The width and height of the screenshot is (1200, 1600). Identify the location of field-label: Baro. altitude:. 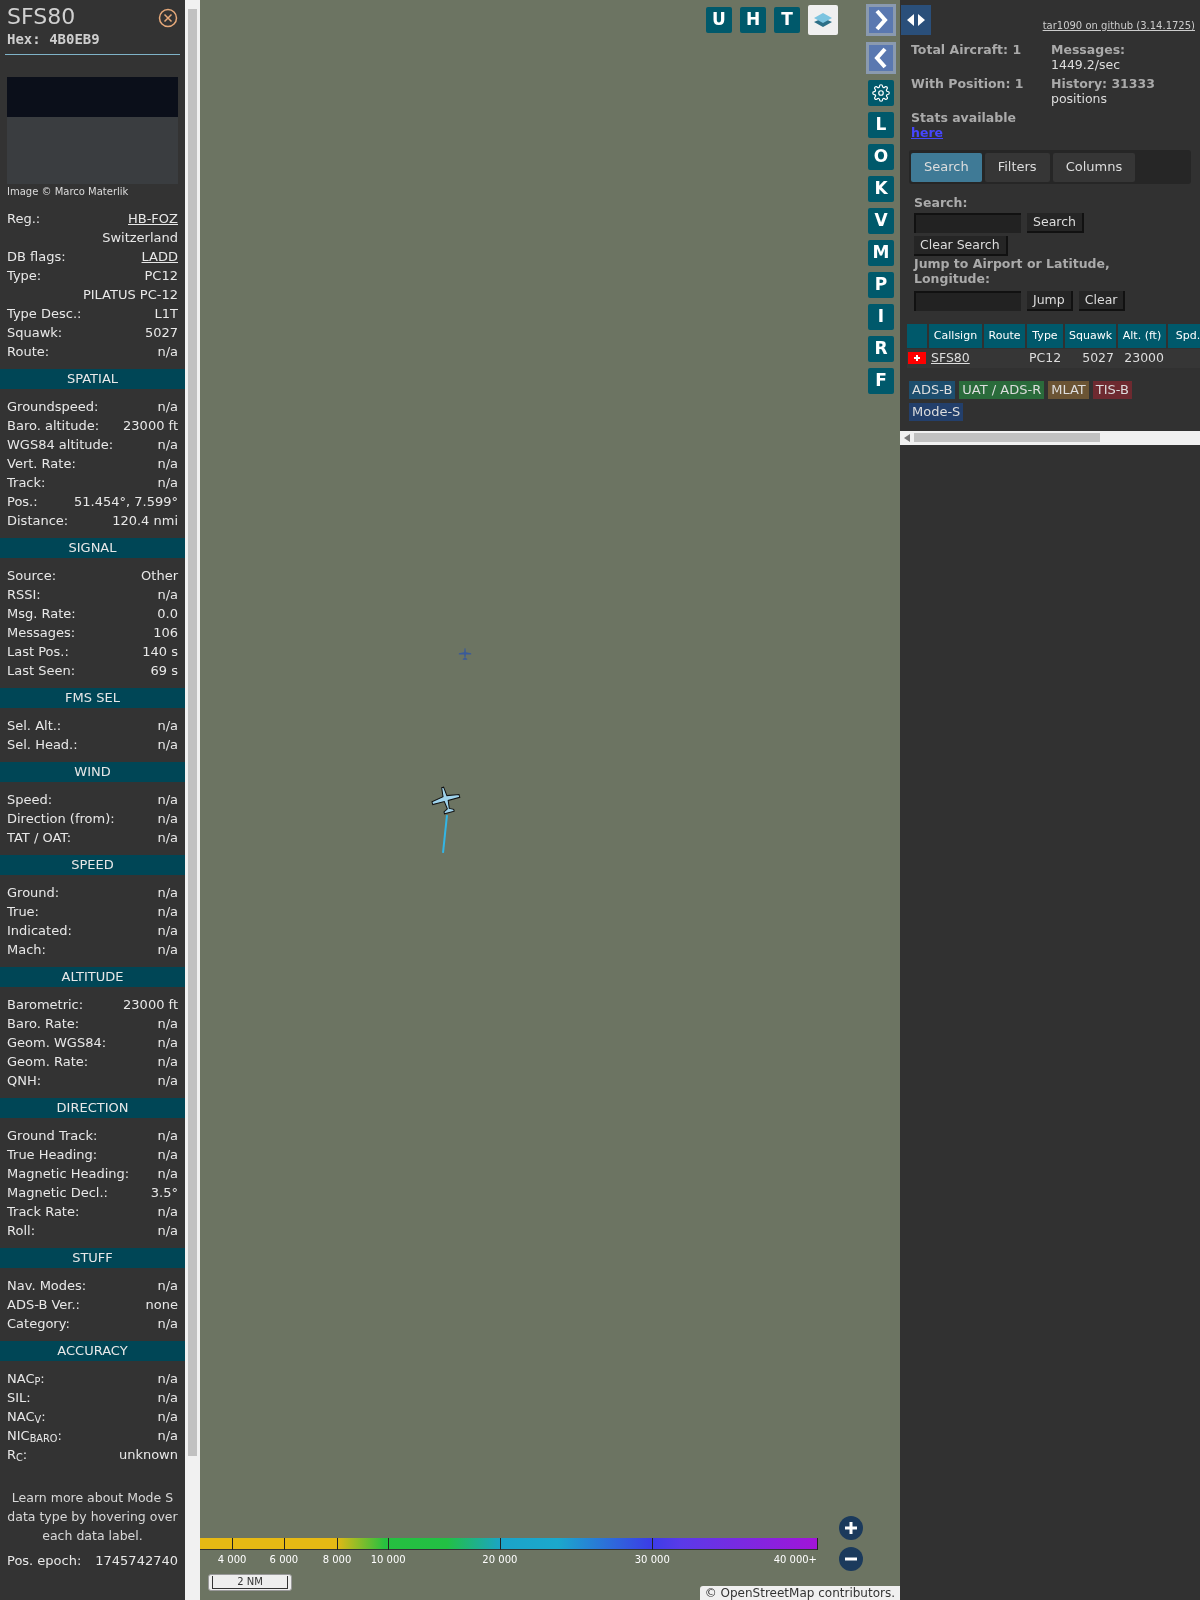
(53, 425).